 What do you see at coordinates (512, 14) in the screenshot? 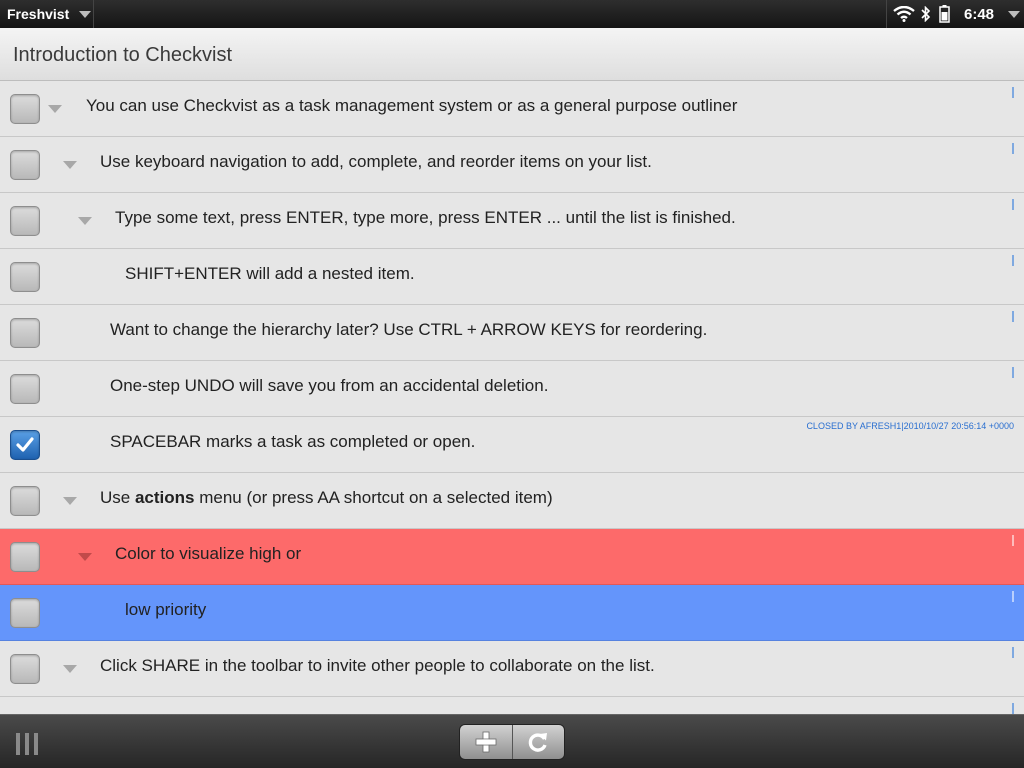
I see `status-bar: Freshvist 6:48` at bounding box center [512, 14].